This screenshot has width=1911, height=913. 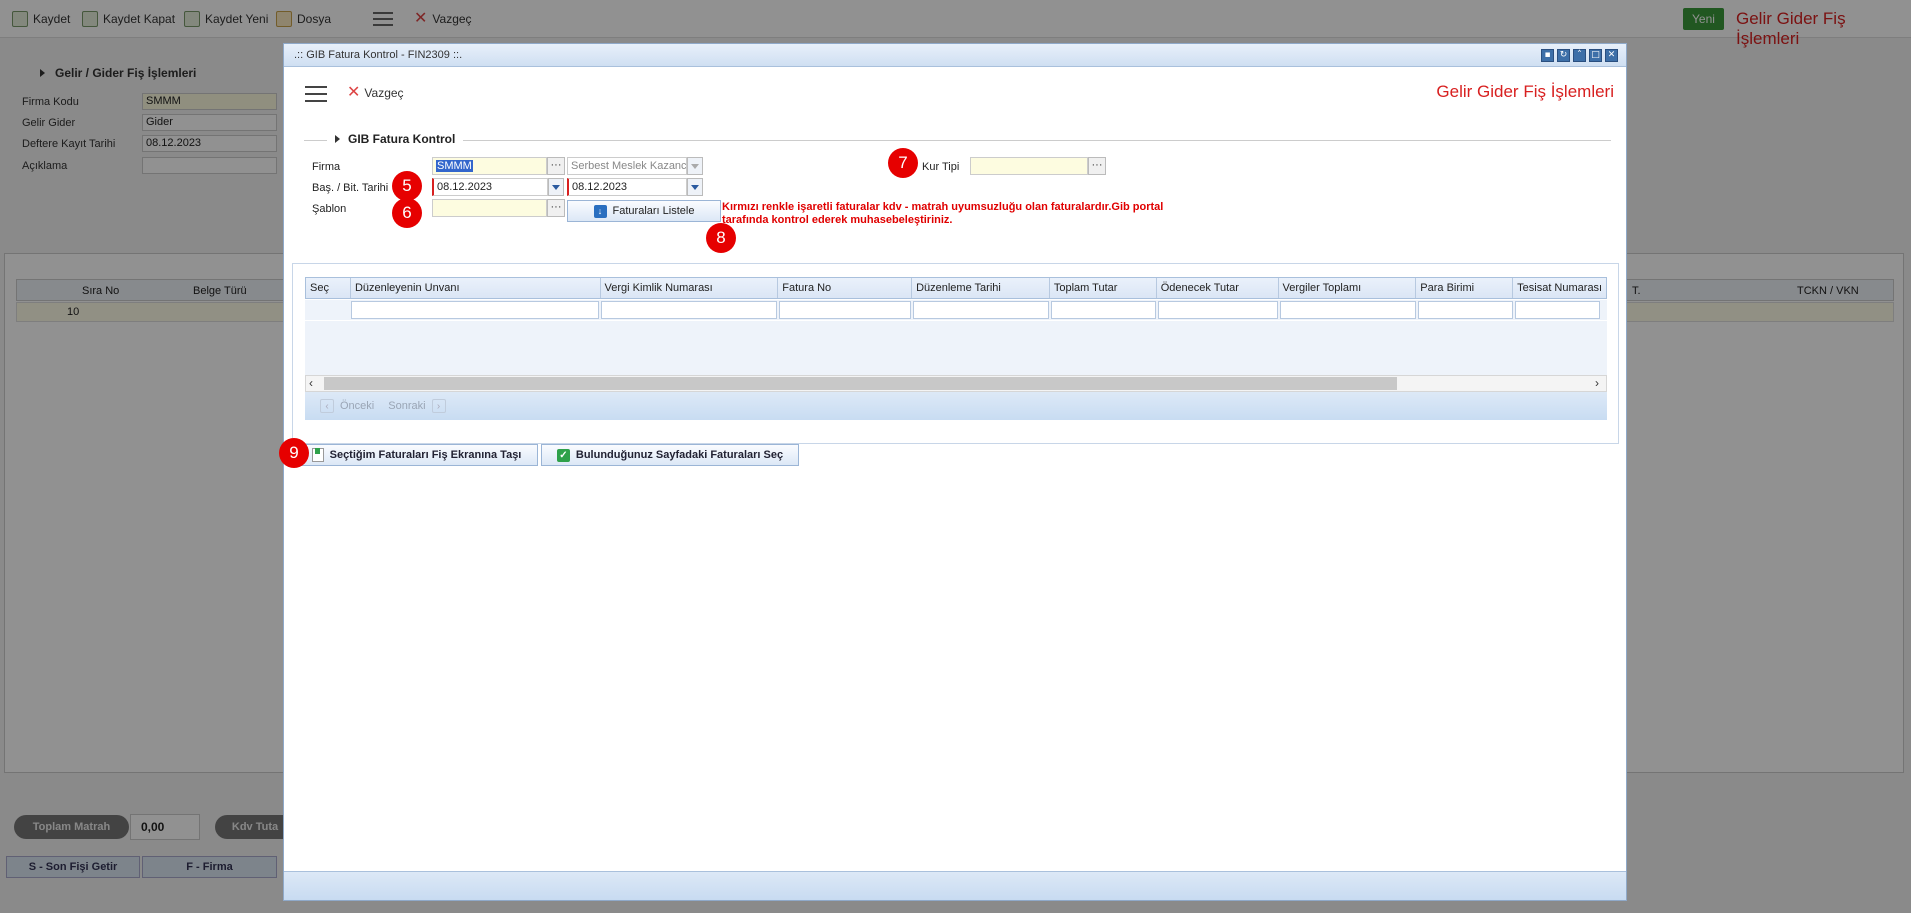 I want to click on select-page-invoices-button: ✓ Bulunduğunuz Sayfadaki Faturaları Seç, so click(x=670, y=455).